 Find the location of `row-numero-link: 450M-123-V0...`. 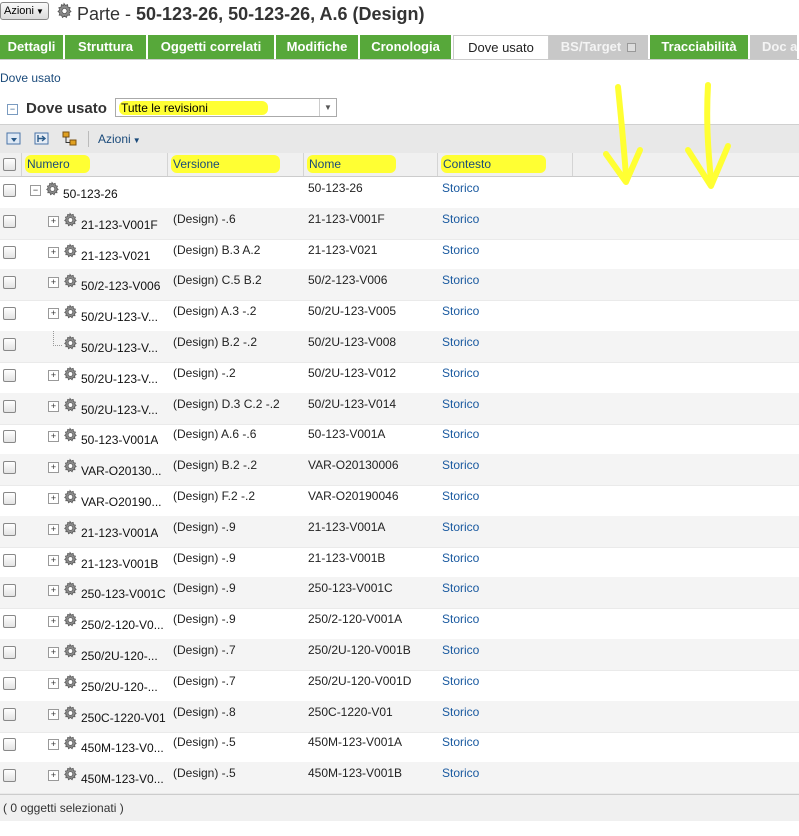

row-numero-link: 450M-123-V0... is located at coordinates (122, 748).